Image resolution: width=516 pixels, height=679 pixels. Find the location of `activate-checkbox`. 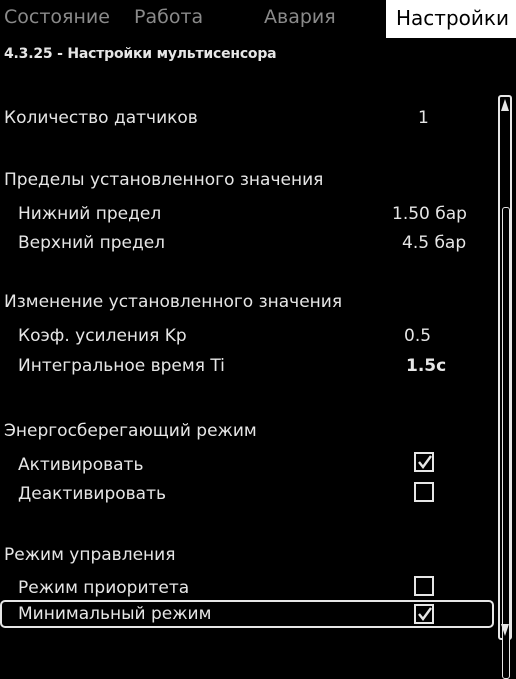

activate-checkbox is located at coordinates (424, 462).